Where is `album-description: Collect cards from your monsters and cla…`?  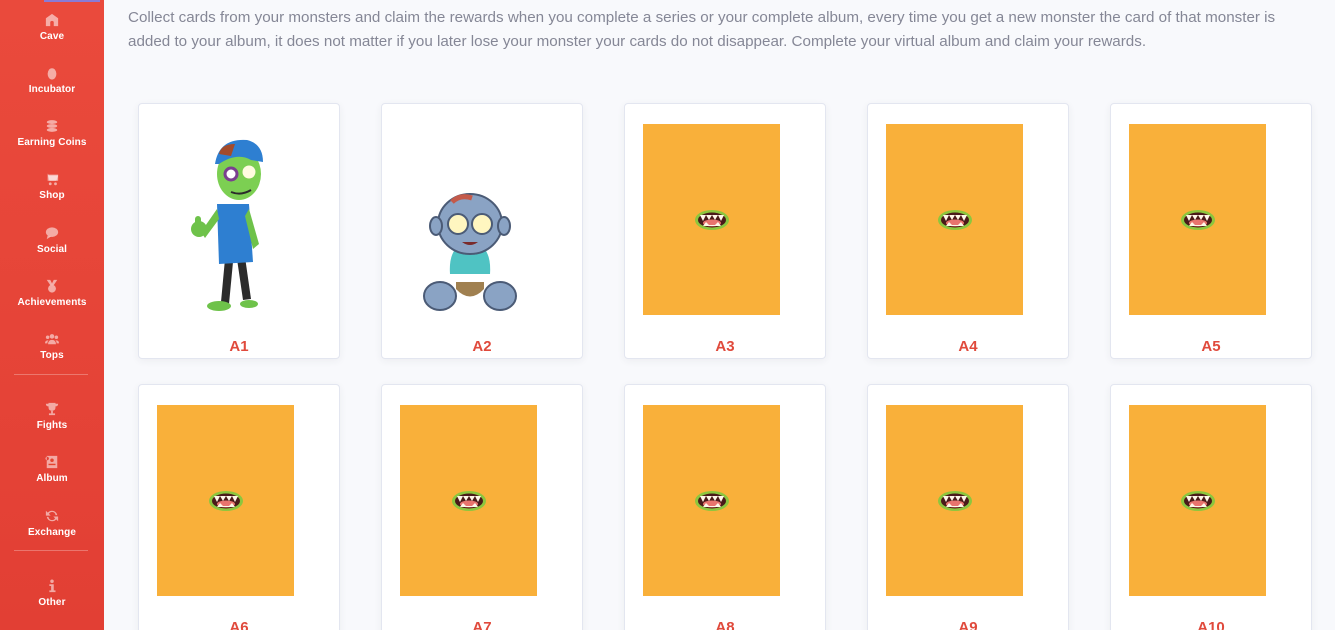
album-description: Collect cards from your monsters and cla… is located at coordinates (702, 29).